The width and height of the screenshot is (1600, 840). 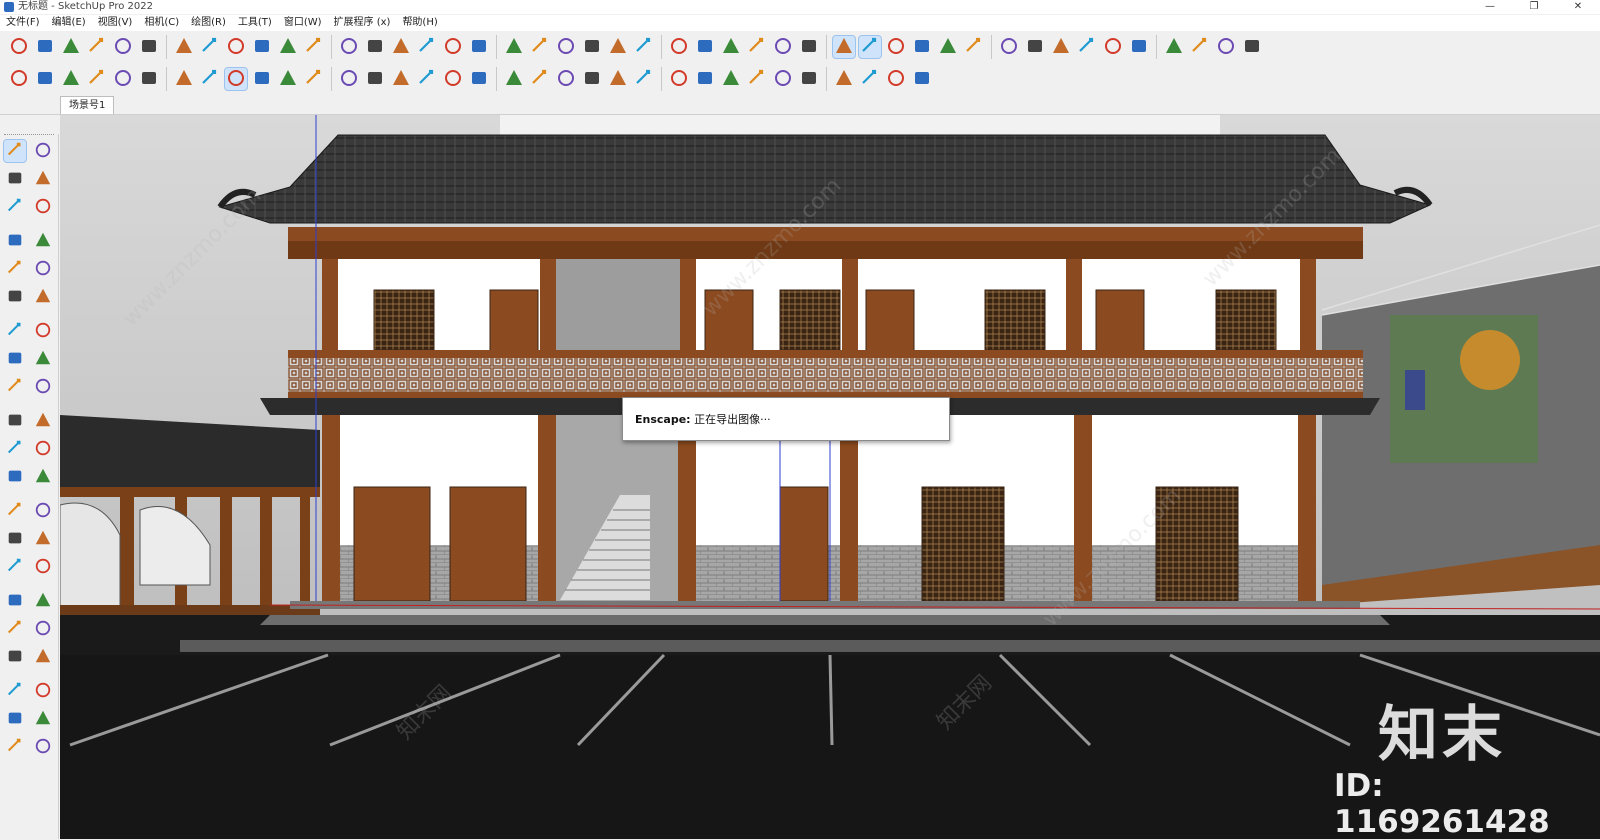 What do you see at coordinates (43, 449) in the screenshot?
I see `offset-tool` at bounding box center [43, 449].